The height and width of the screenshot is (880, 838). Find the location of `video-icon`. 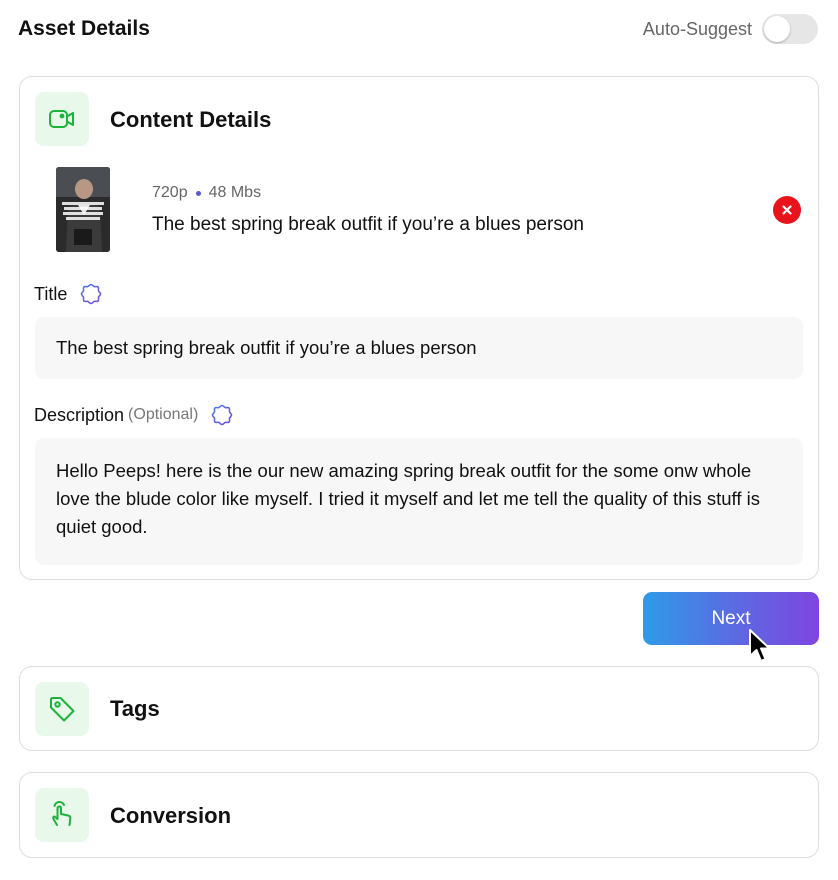

video-icon is located at coordinates (62, 119).